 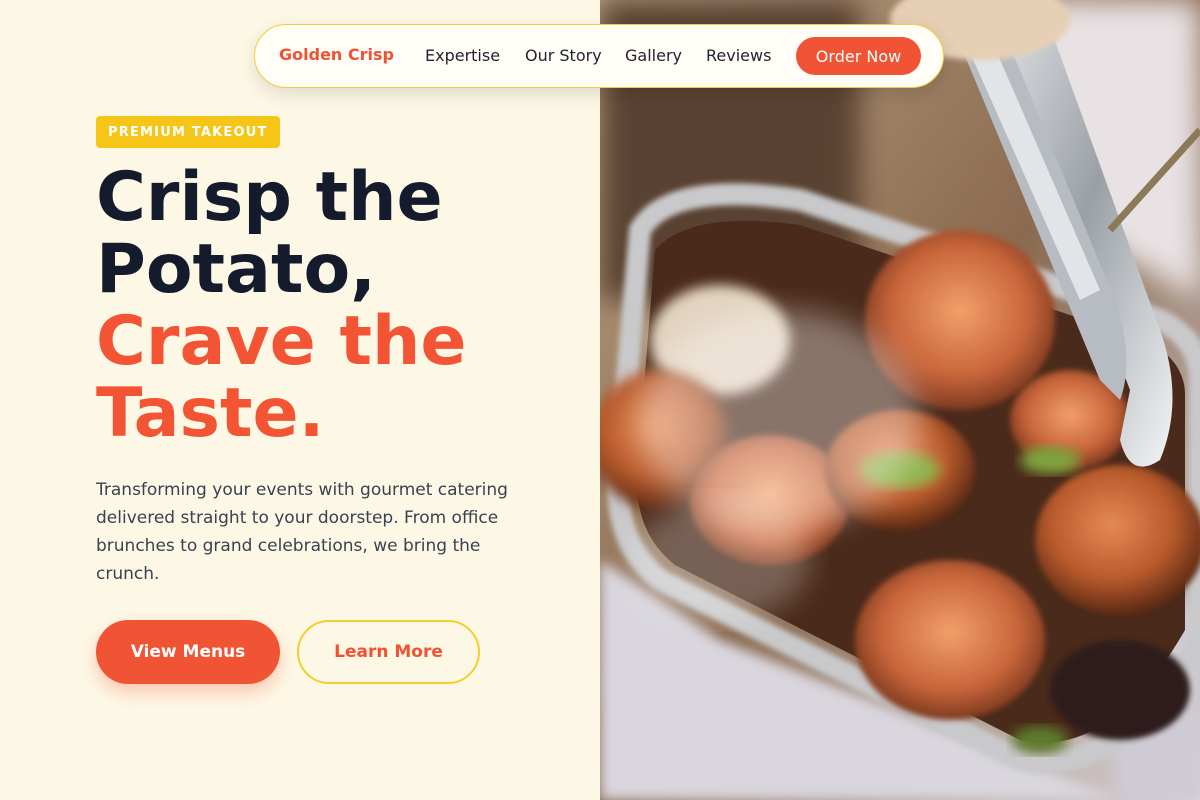 What do you see at coordinates (563, 55) in the screenshot?
I see `nav-link-our-story: Our Story` at bounding box center [563, 55].